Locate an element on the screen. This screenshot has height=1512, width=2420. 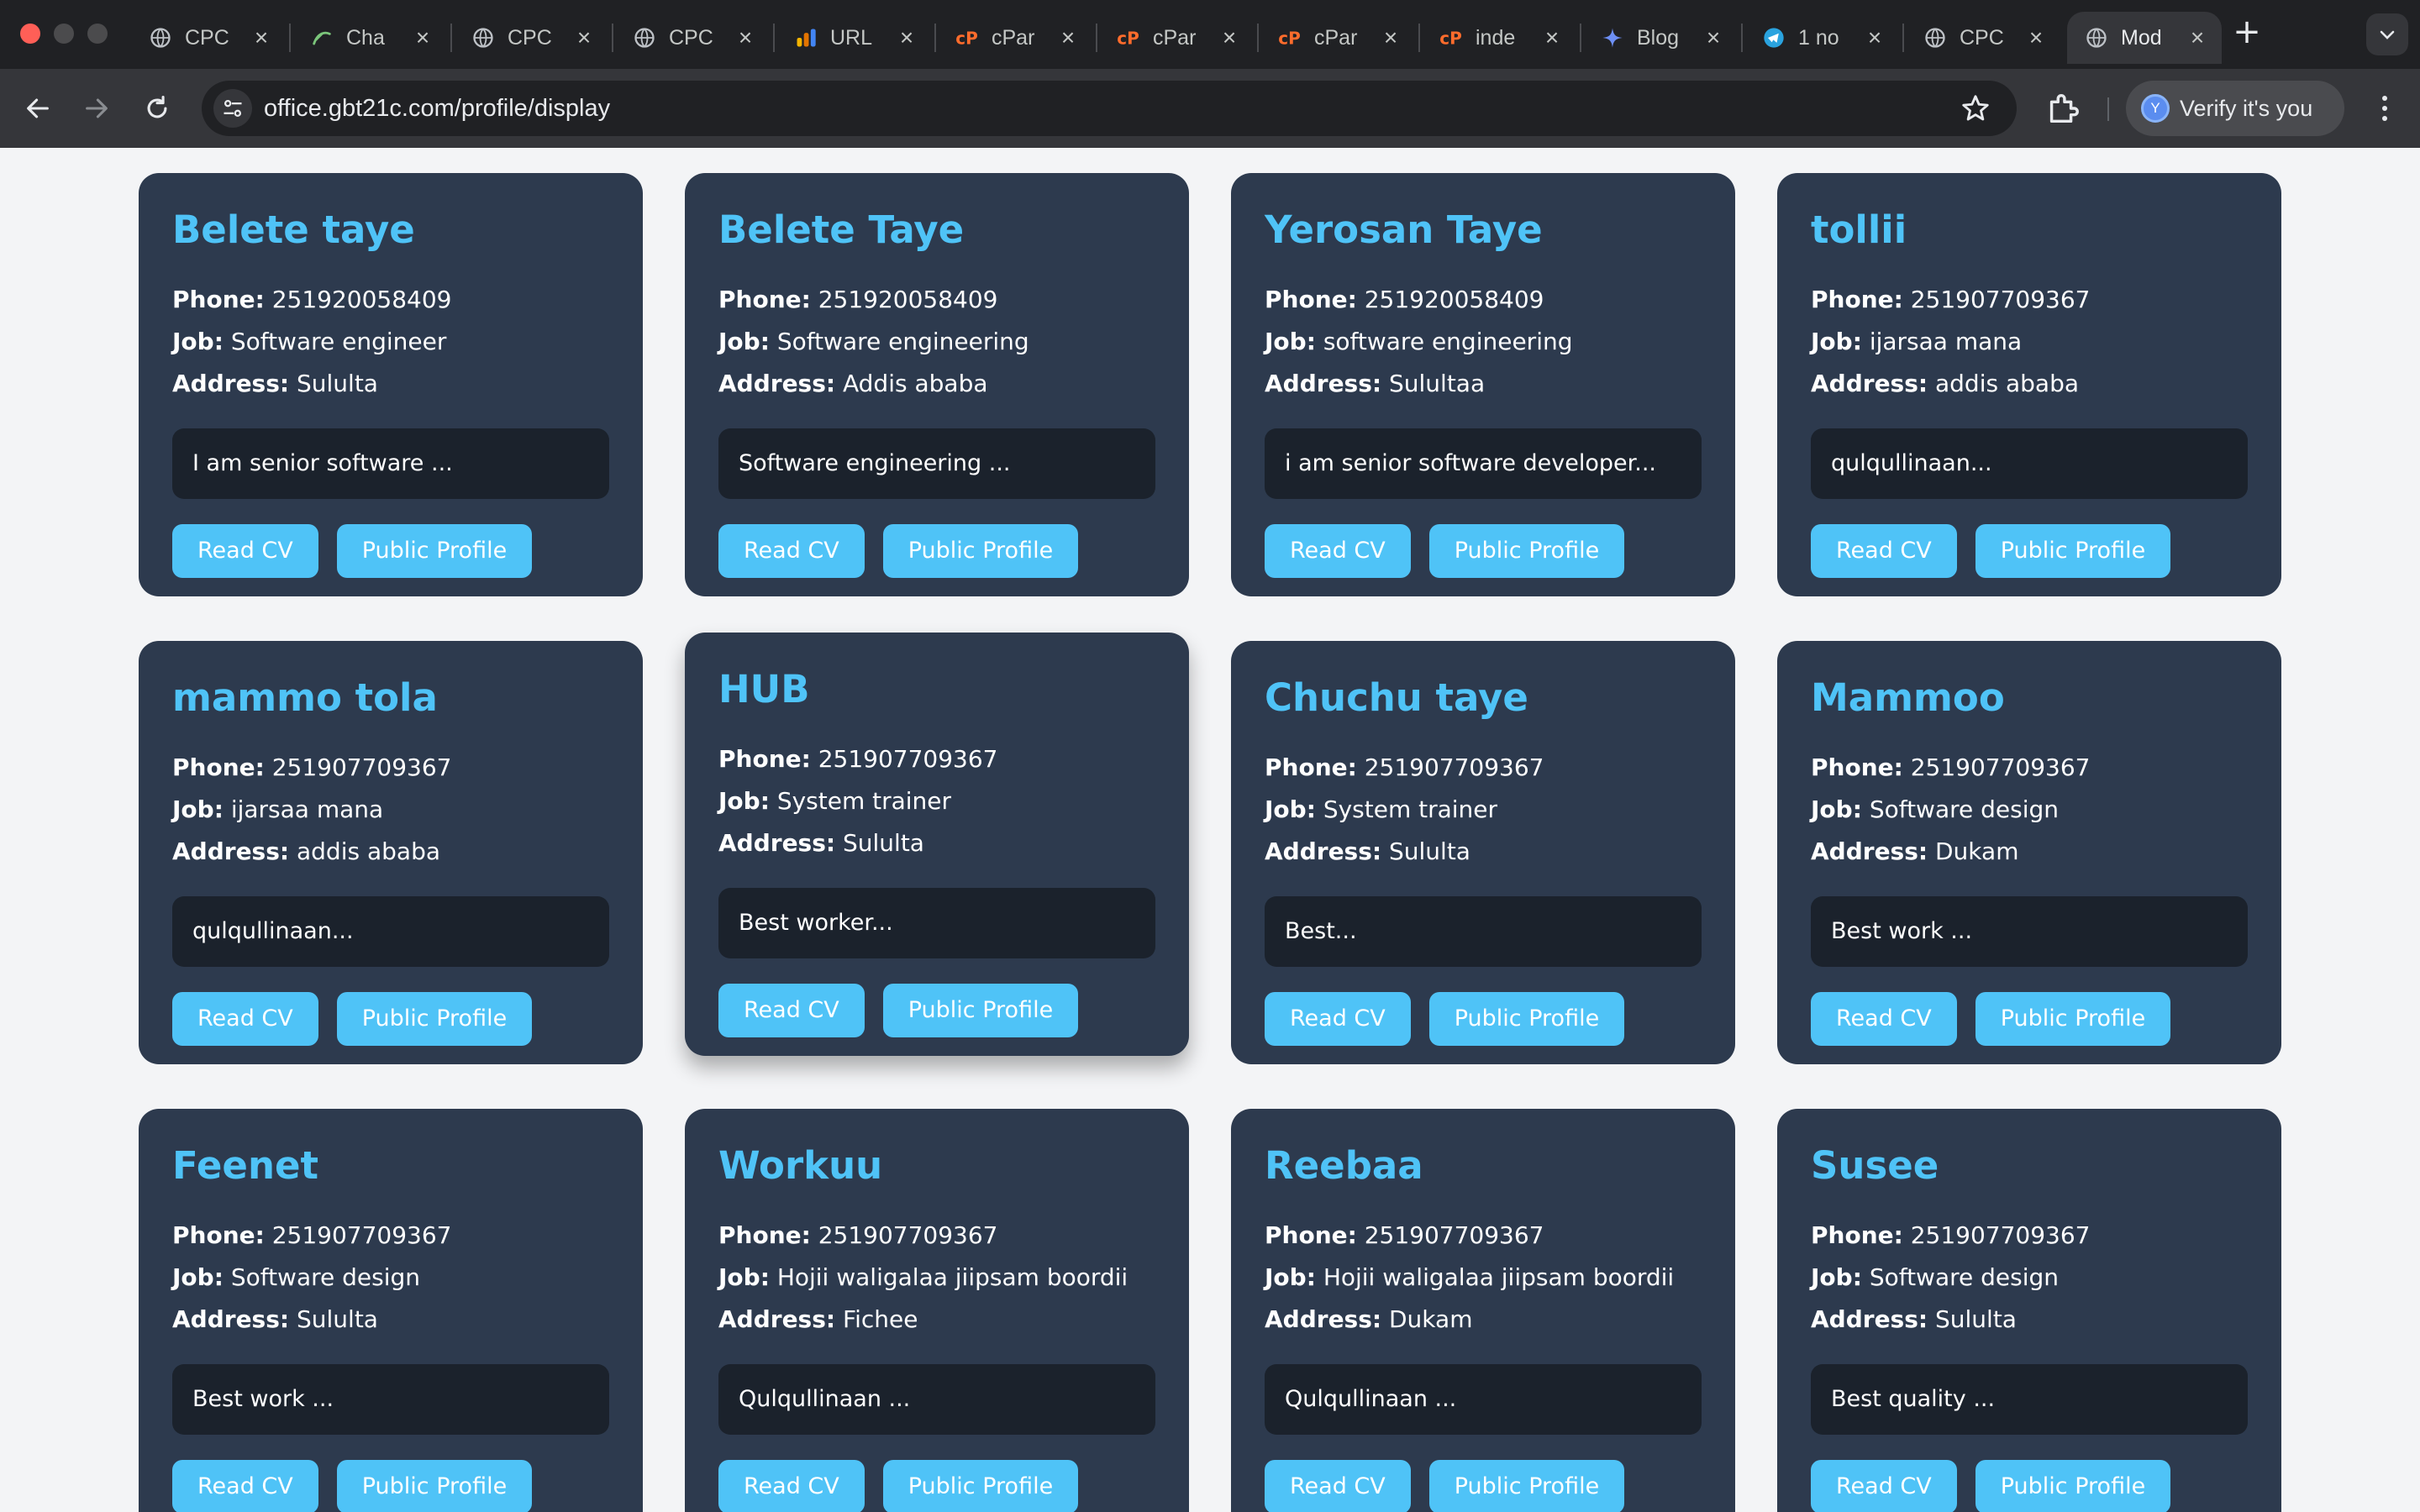
browser-menu-button is located at coordinates (2385, 108).